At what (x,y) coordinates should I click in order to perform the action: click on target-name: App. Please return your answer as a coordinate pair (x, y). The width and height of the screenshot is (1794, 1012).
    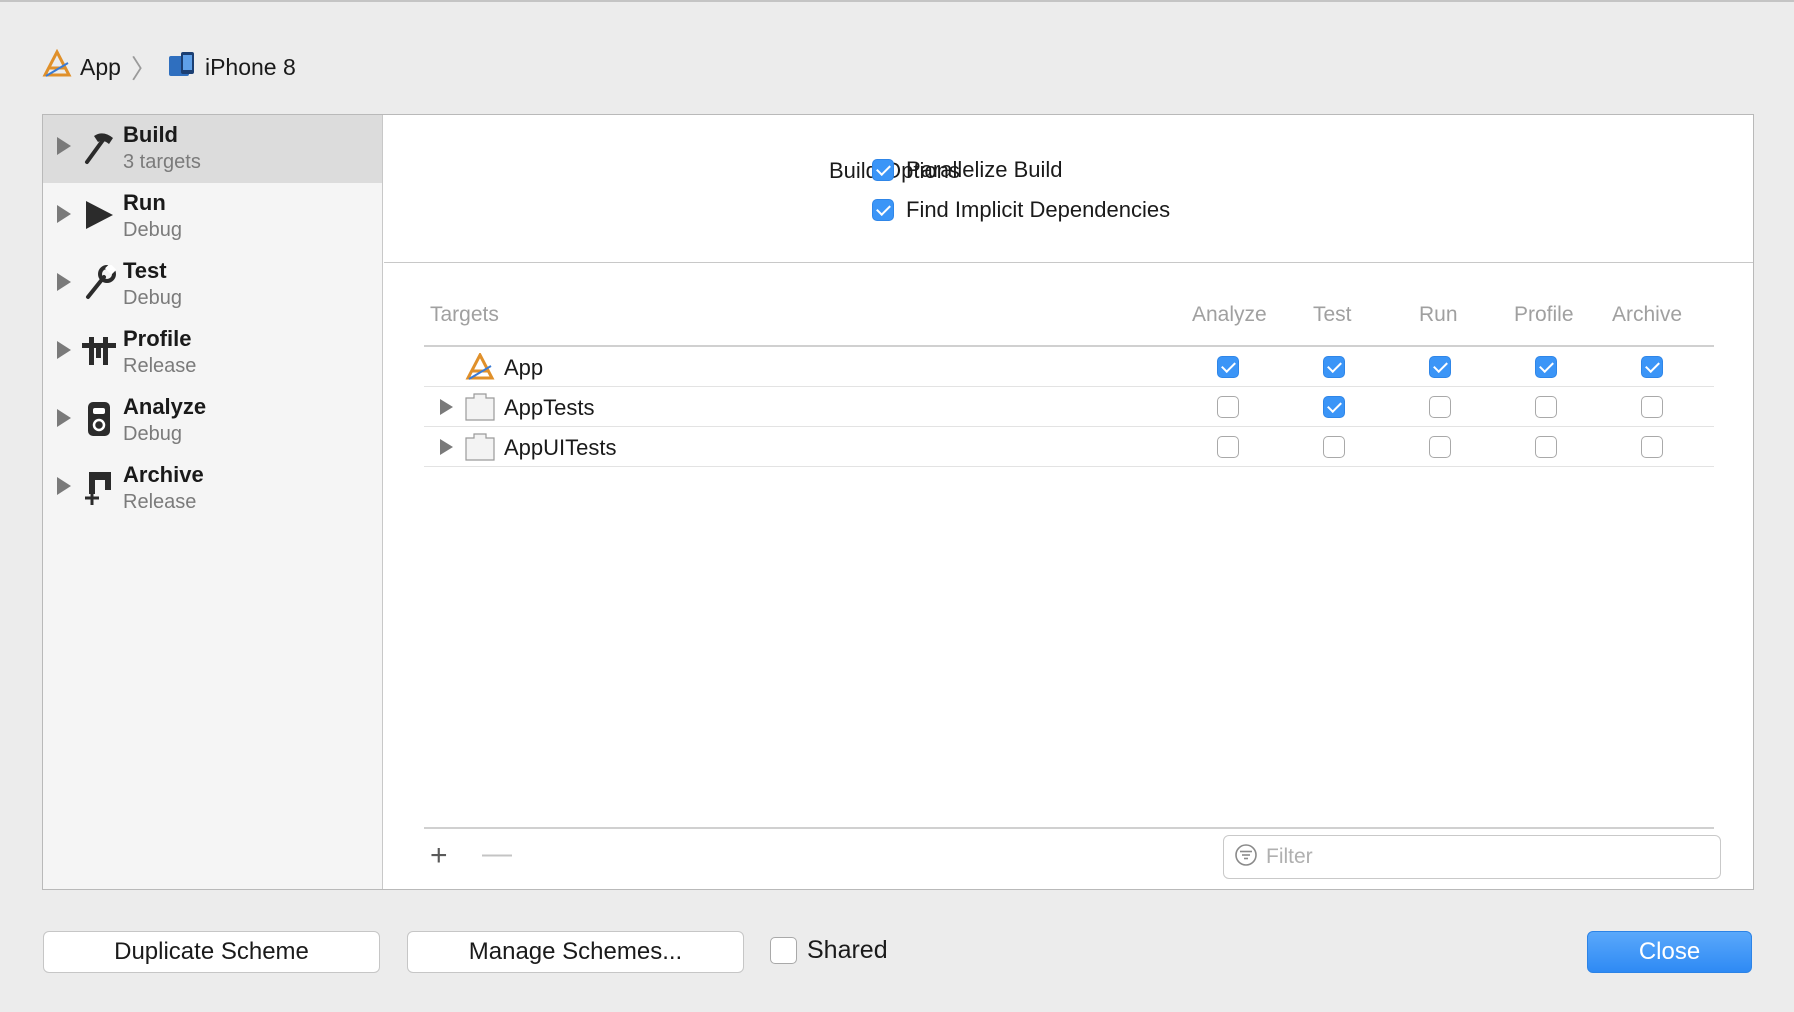
    Looking at the image, I should click on (524, 367).